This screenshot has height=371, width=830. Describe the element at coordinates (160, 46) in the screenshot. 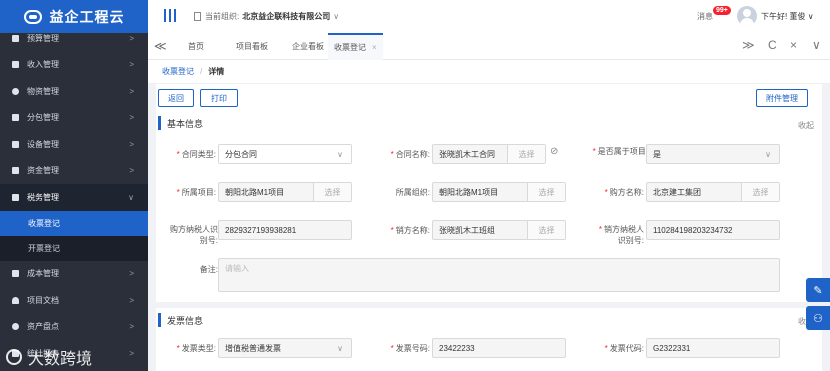

I see `tabs-scroll-left-icon: ≪` at that location.